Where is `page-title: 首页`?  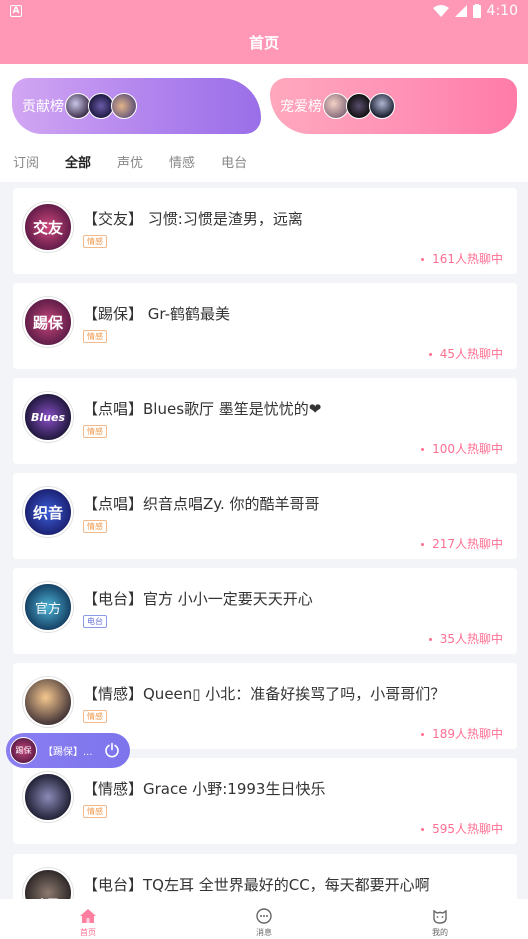
page-title: 首页 is located at coordinates (263, 43).